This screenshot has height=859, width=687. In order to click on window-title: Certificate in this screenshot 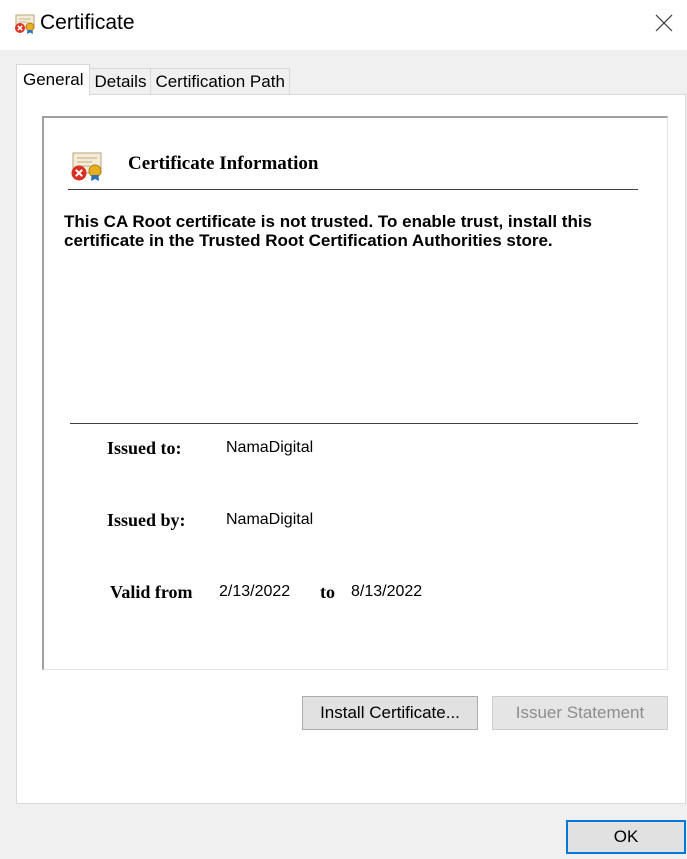, I will do `click(87, 22)`.